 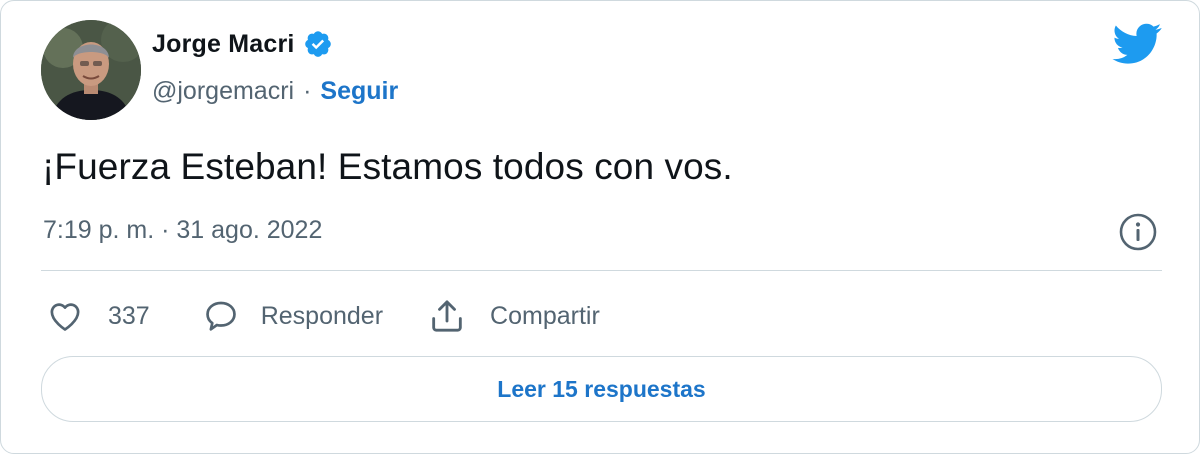 What do you see at coordinates (182, 230) in the screenshot?
I see `tweet-timestamp: 7:19 p. m. · 31 ago. 2022` at bounding box center [182, 230].